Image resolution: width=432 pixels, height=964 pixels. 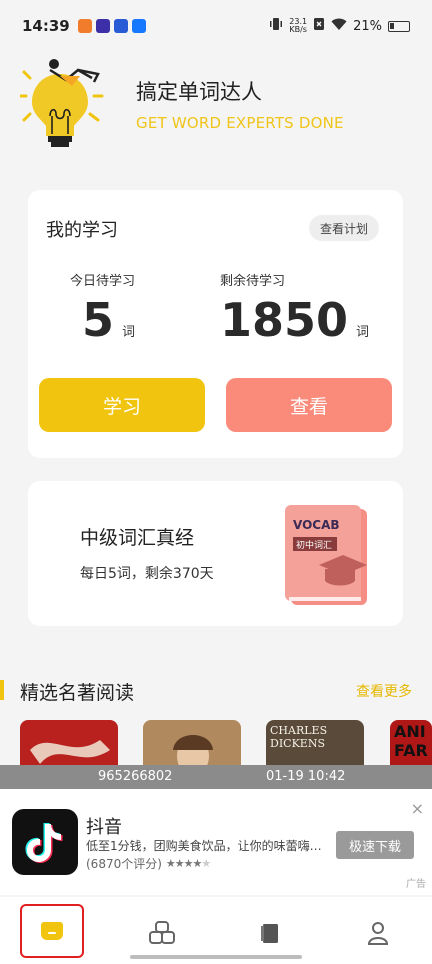 I want to click on nav-apps-tab, so click(x=162, y=933).